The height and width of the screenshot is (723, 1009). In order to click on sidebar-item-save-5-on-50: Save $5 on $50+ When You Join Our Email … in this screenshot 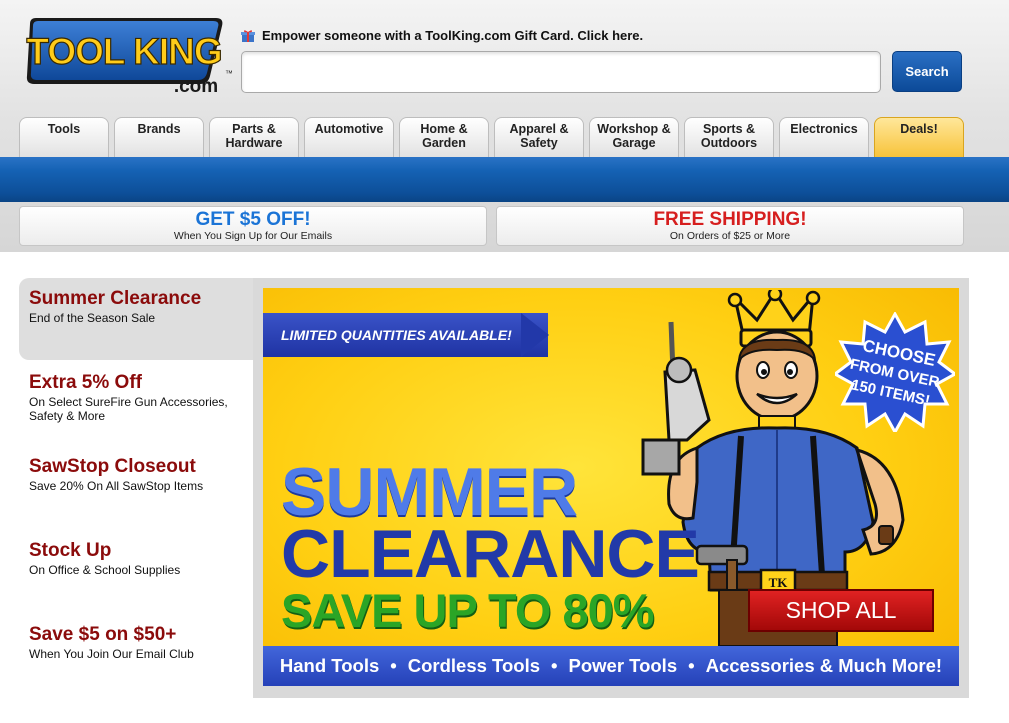, I will do `click(136, 642)`.